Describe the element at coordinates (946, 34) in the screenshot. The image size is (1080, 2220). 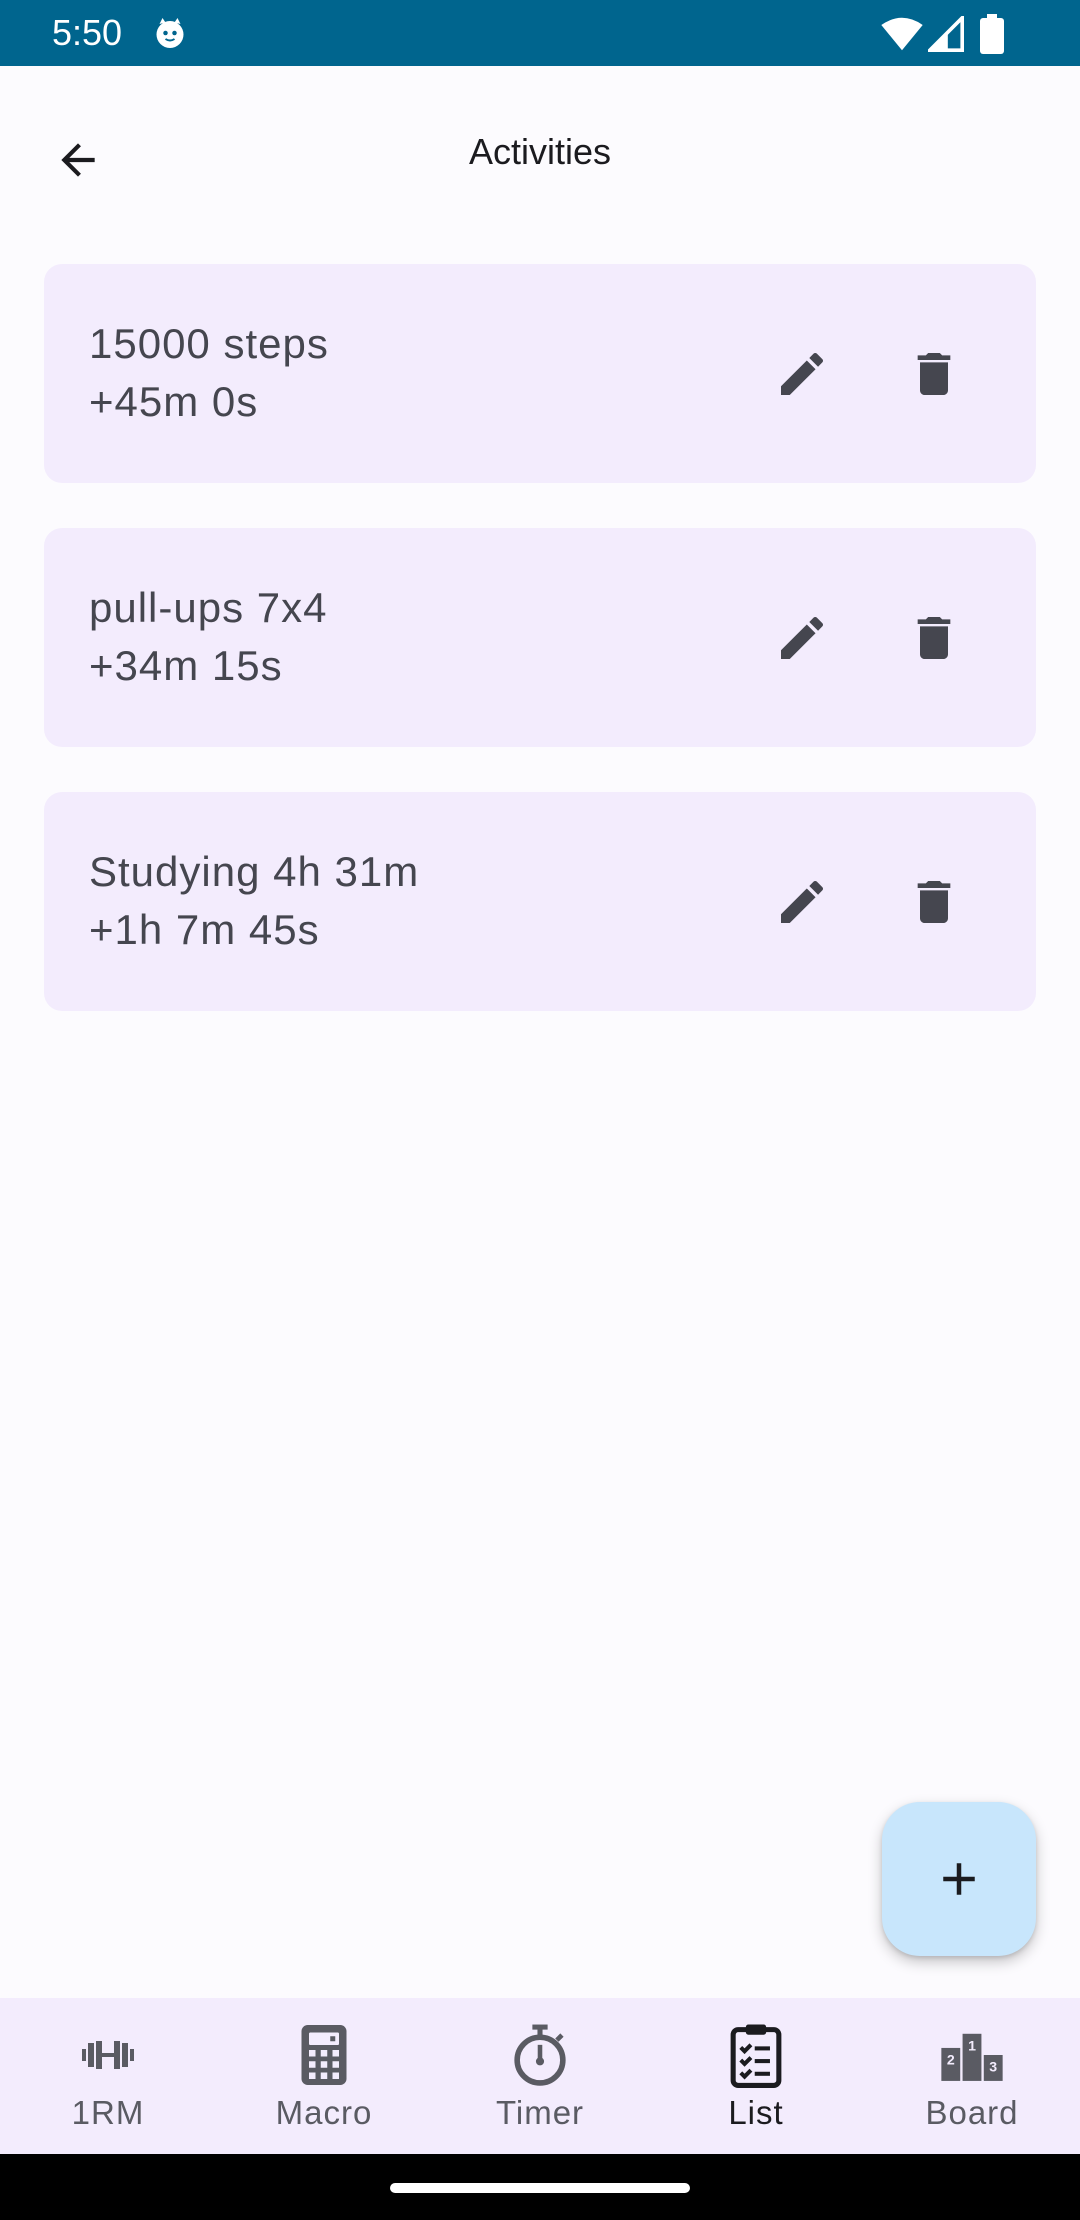
I see `cell-signal-icon` at that location.